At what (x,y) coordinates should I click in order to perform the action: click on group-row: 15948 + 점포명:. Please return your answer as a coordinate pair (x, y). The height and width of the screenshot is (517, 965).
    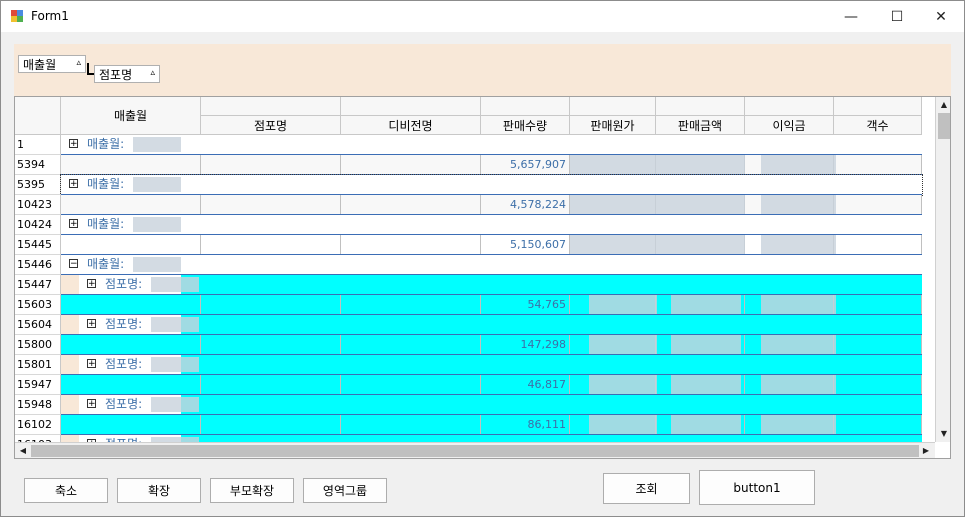
    Looking at the image, I should click on (468, 405).